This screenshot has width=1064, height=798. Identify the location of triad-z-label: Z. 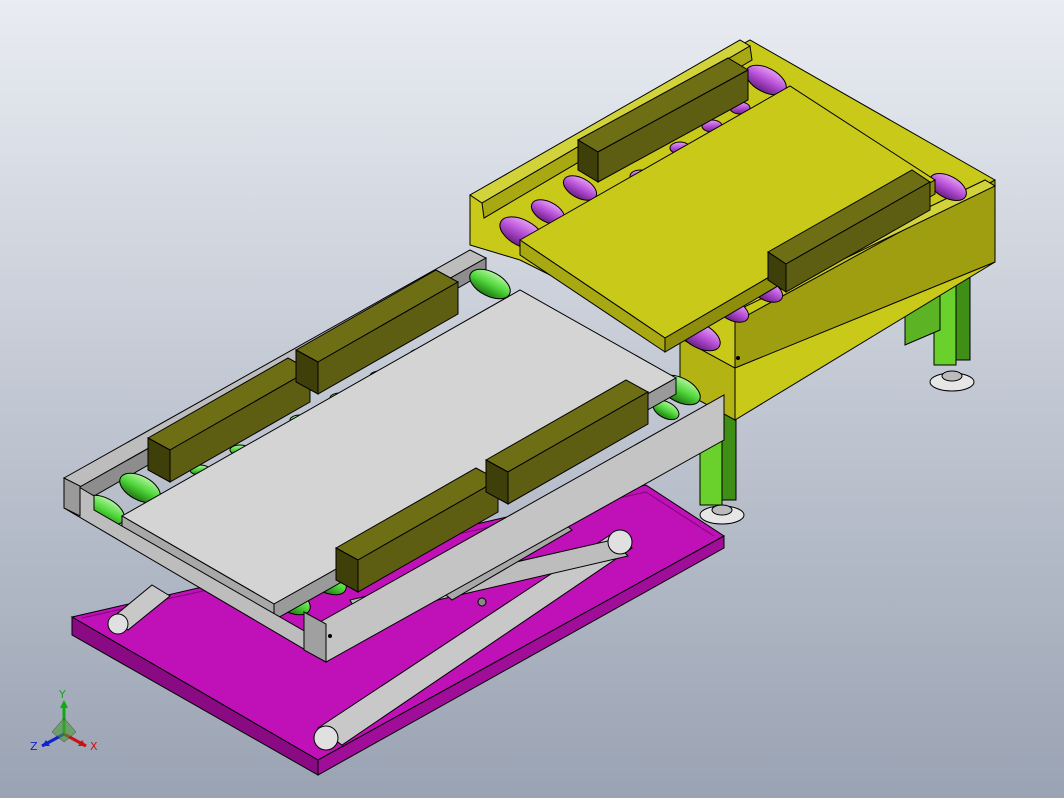
(34, 746).